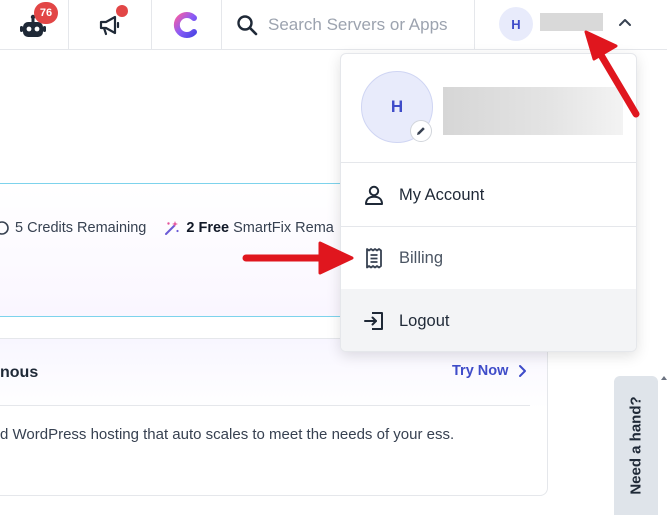 The image size is (667, 515). What do you see at coordinates (664, 378) in the screenshot?
I see `scrollbar-up-arrow-icon` at bounding box center [664, 378].